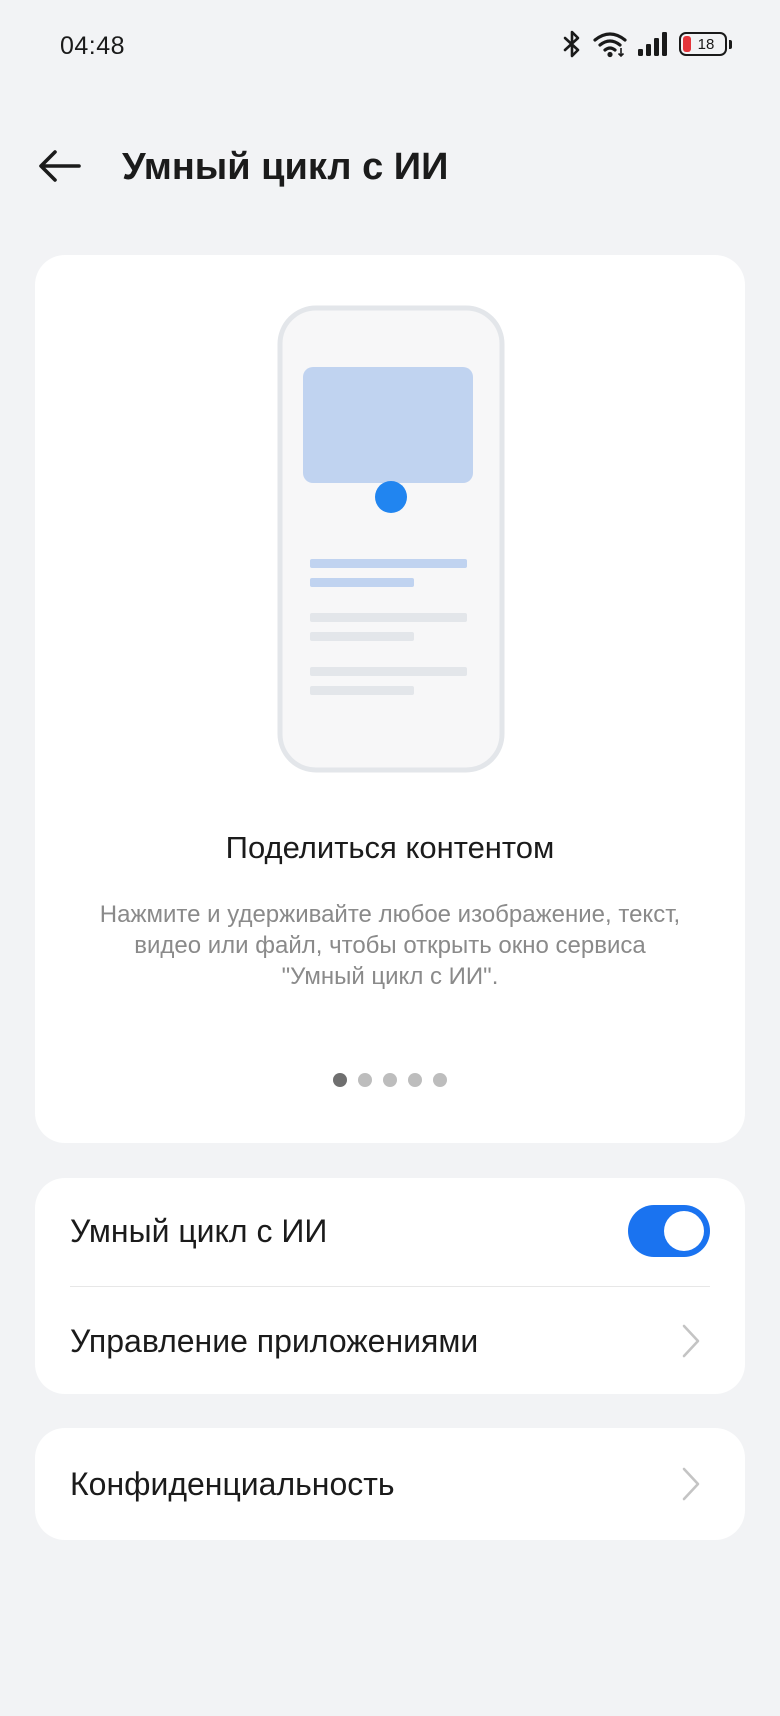 This screenshot has width=780, height=1716. Describe the element at coordinates (199, 1230) in the screenshot. I see `smart-cycle-label: Умный цикл с ИИ` at that location.